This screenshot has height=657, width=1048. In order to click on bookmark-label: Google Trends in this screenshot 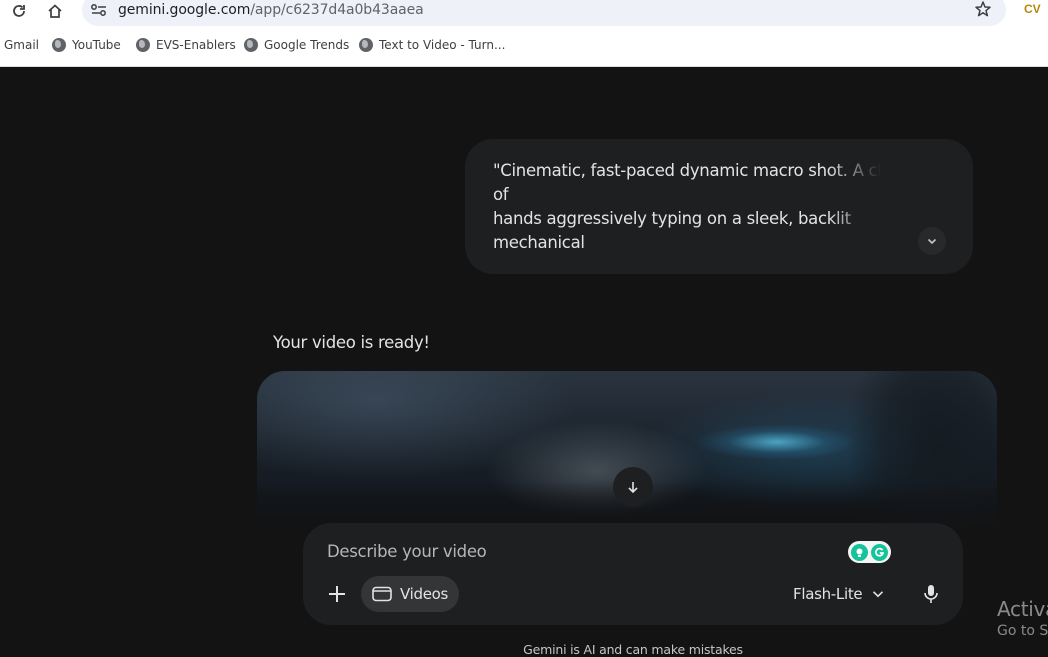, I will do `click(307, 45)`.